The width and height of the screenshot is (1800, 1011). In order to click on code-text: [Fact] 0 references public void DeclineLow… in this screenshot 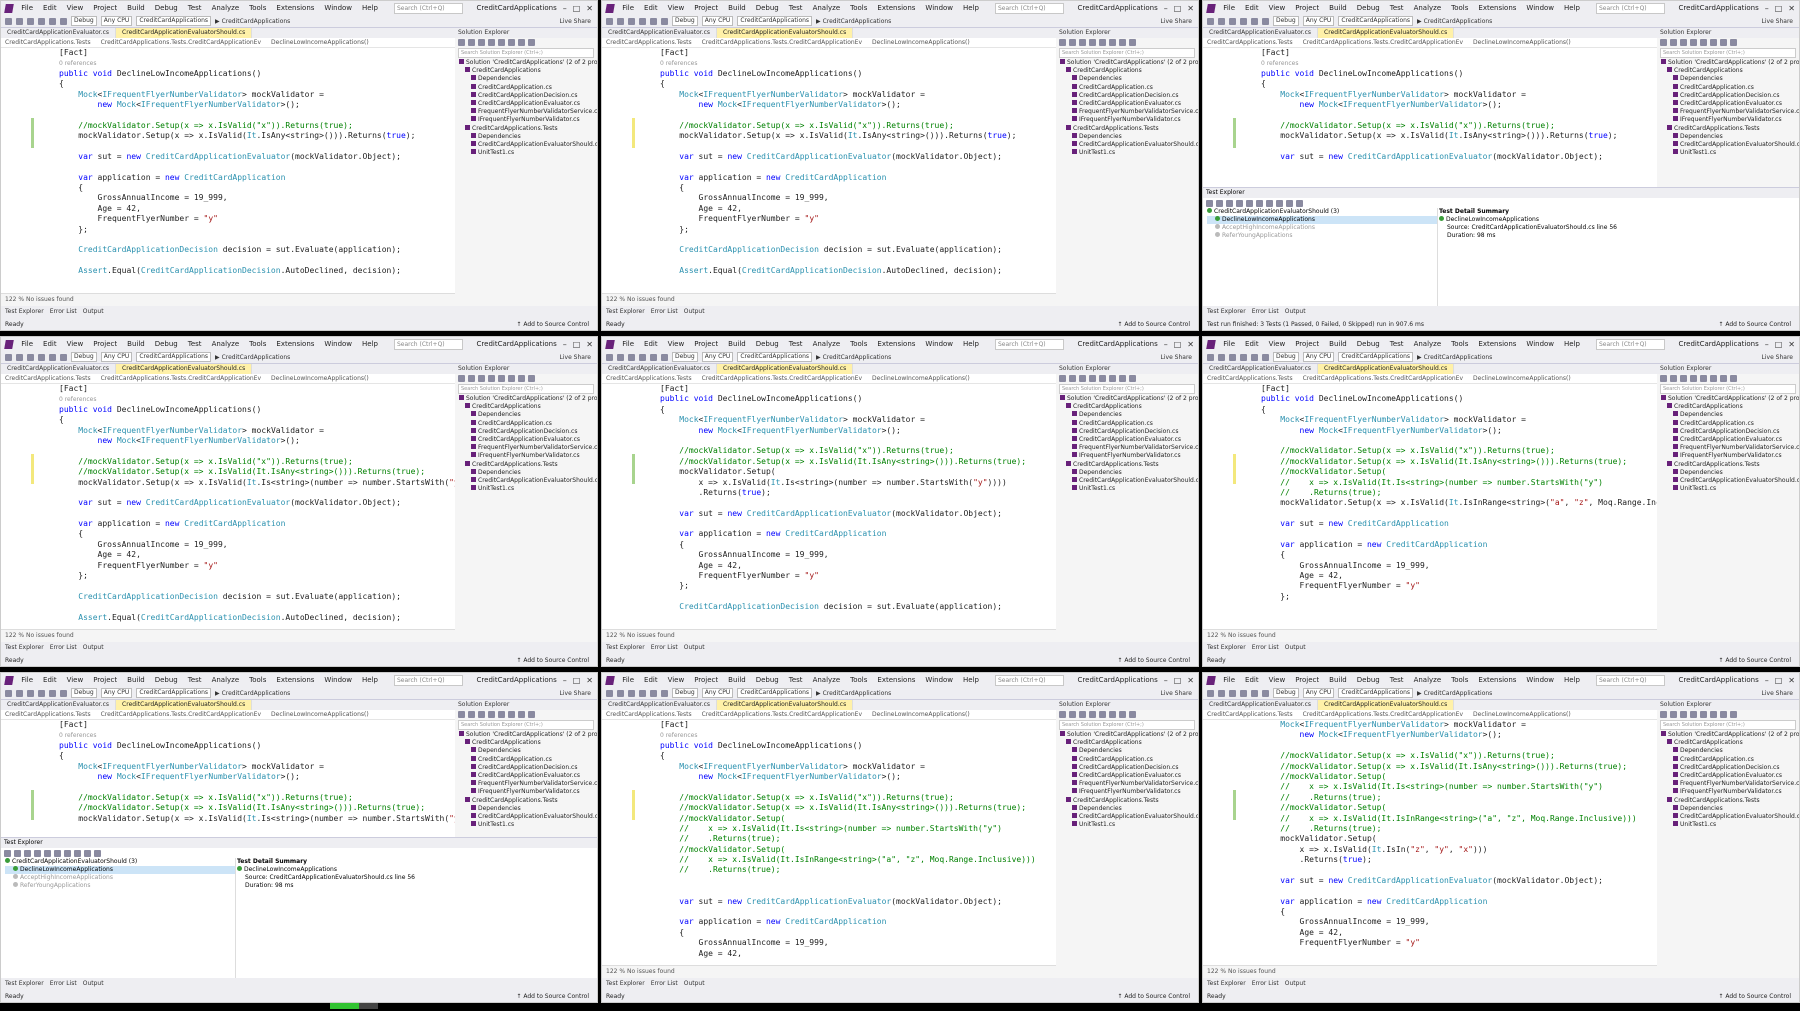, I will do `click(228, 171)`.